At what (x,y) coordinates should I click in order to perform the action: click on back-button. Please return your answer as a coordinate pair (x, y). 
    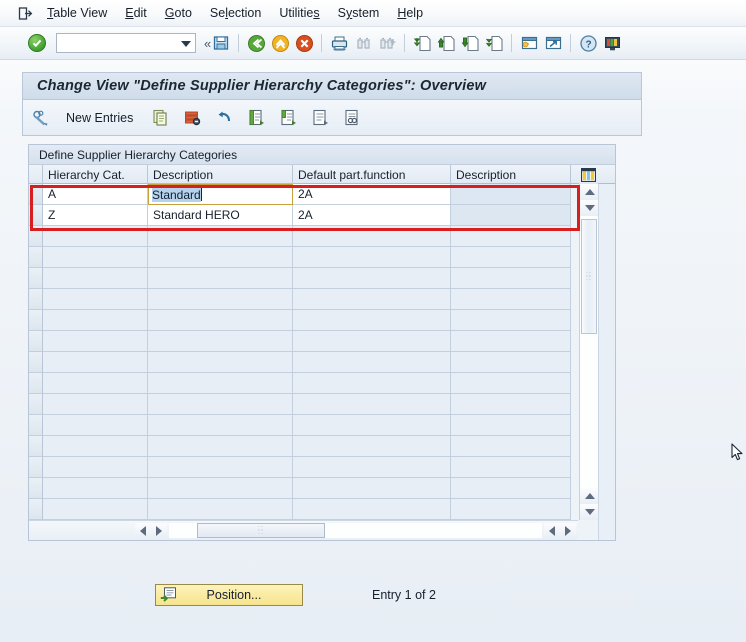
    Looking at the image, I should click on (256, 43).